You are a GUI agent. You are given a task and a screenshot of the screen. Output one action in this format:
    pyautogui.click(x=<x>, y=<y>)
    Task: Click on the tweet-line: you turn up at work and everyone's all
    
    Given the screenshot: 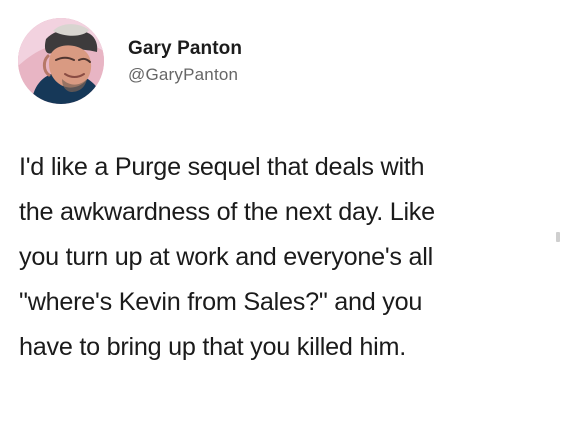 What is the action you would take?
    pyautogui.click(x=226, y=257)
    